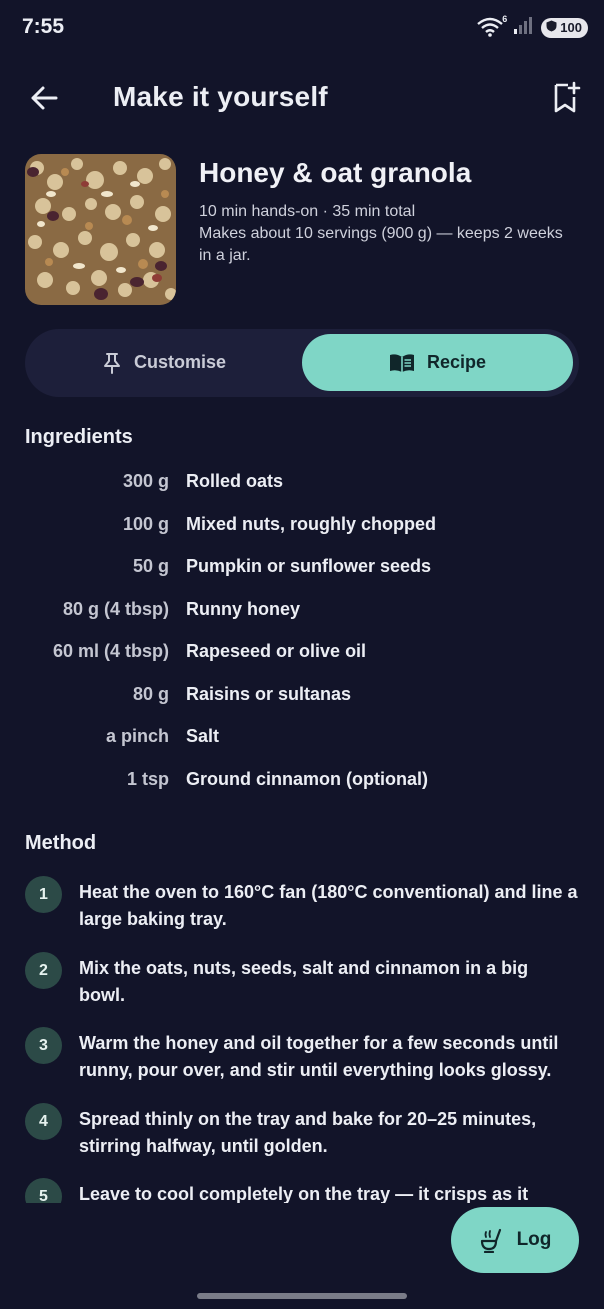  I want to click on ingredient-quantity: 80 g, so click(150, 694).